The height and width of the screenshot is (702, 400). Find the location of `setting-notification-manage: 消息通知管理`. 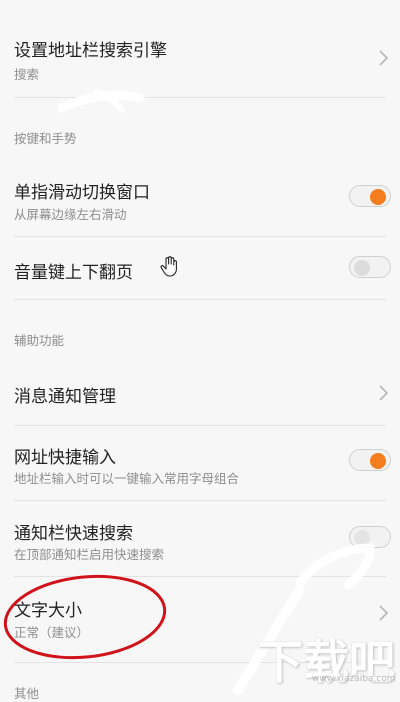

setting-notification-manage: 消息通知管理 is located at coordinates (200, 393).